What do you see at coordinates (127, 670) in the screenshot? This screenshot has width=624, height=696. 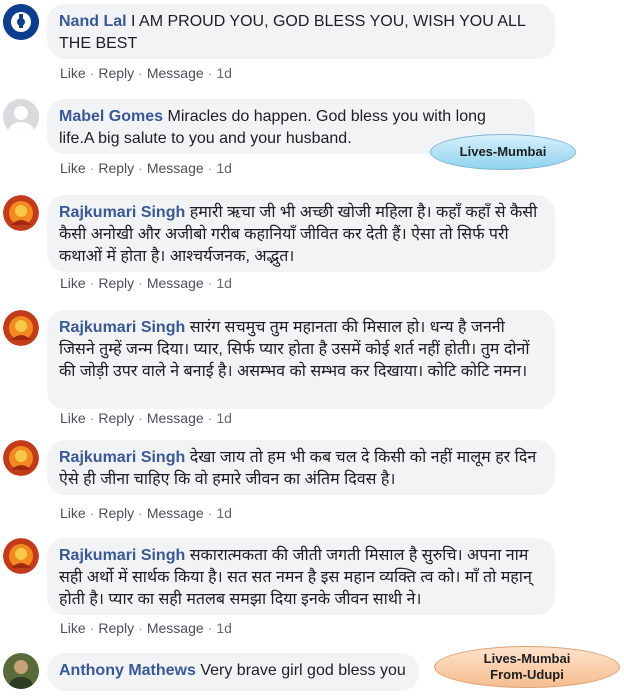 I see `comment-author: Anthony Mathews` at bounding box center [127, 670].